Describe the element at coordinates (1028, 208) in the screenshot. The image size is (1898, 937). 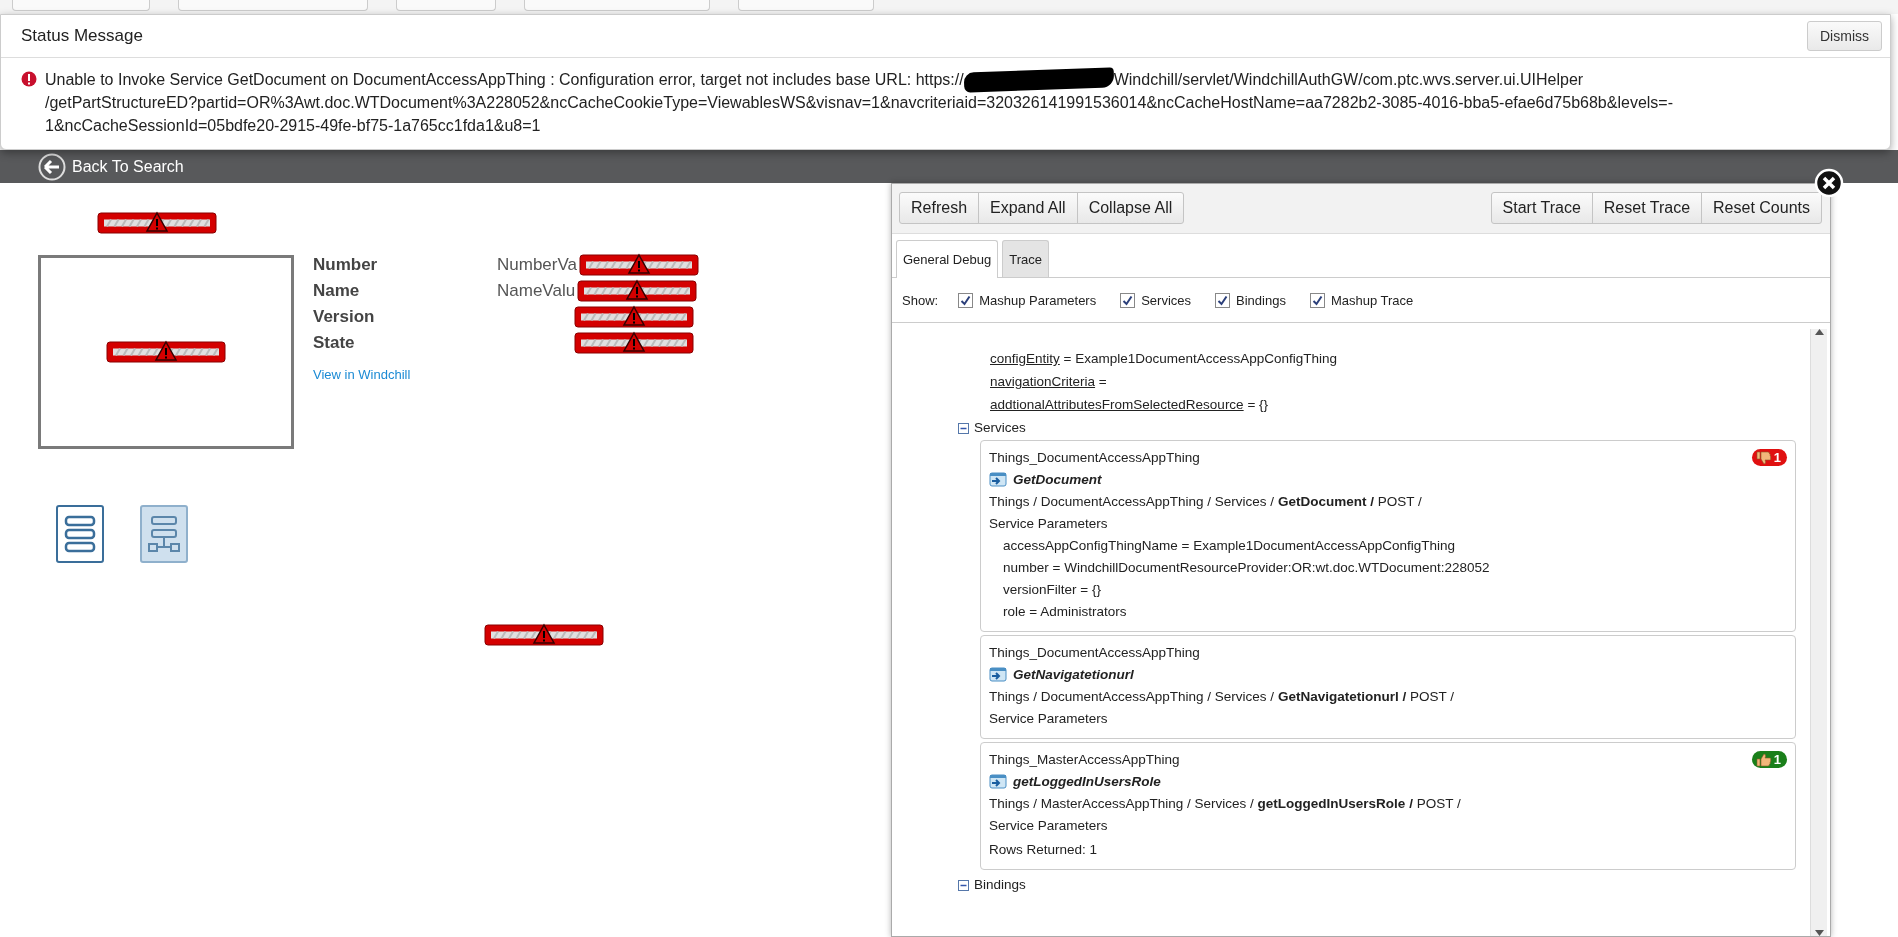
I see `toolbar-button: Expand All` at that location.